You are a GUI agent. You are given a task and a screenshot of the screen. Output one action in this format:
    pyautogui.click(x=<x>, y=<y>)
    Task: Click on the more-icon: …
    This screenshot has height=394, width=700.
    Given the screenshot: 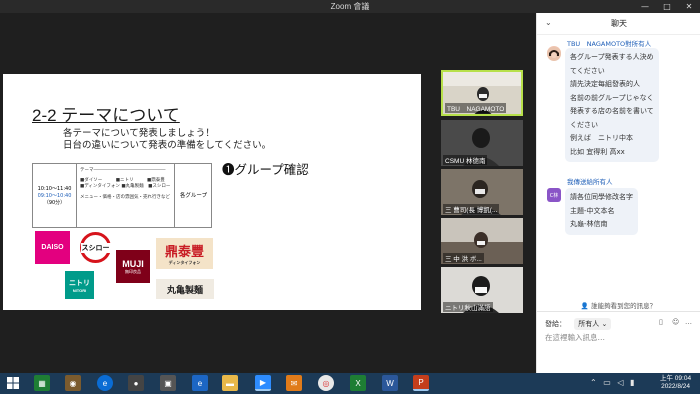 What is the action you would take?
    pyautogui.click(x=688, y=322)
    